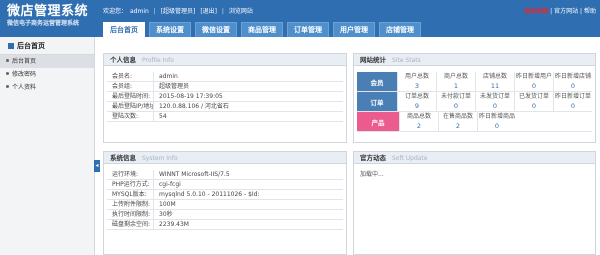 This screenshot has width=600, height=255. I want to click on tab-wechat-settings: 微信设置, so click(216, 29).